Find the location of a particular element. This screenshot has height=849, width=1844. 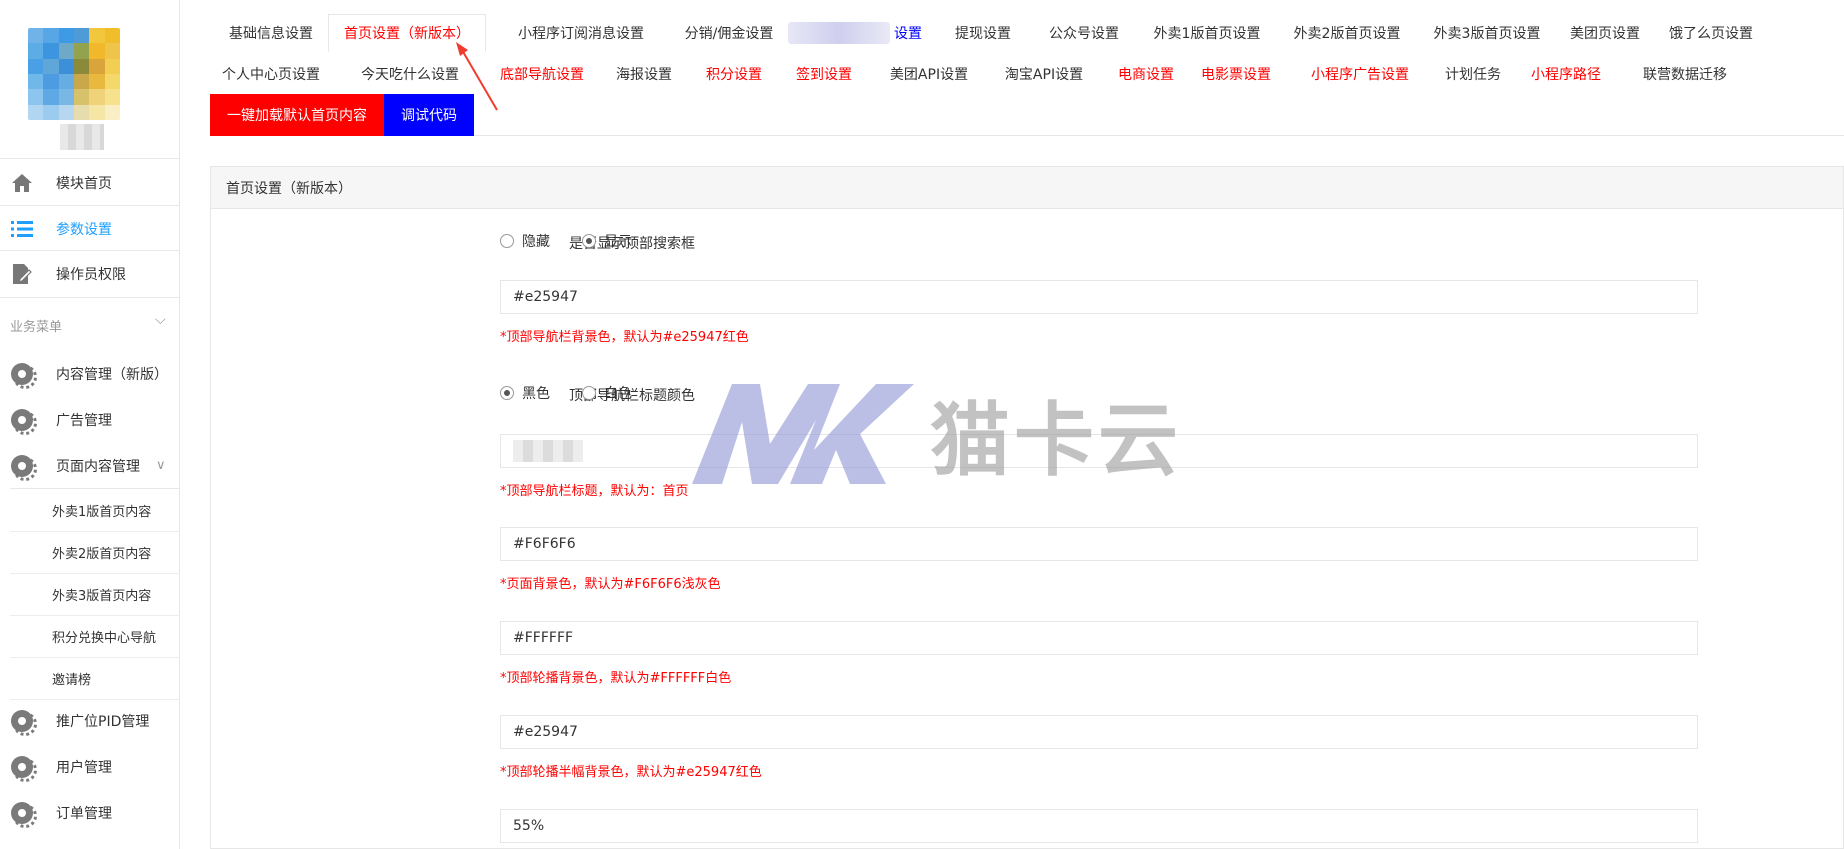

menu-item-ad-management: 广告管理 is located at coordinates (90, 419).